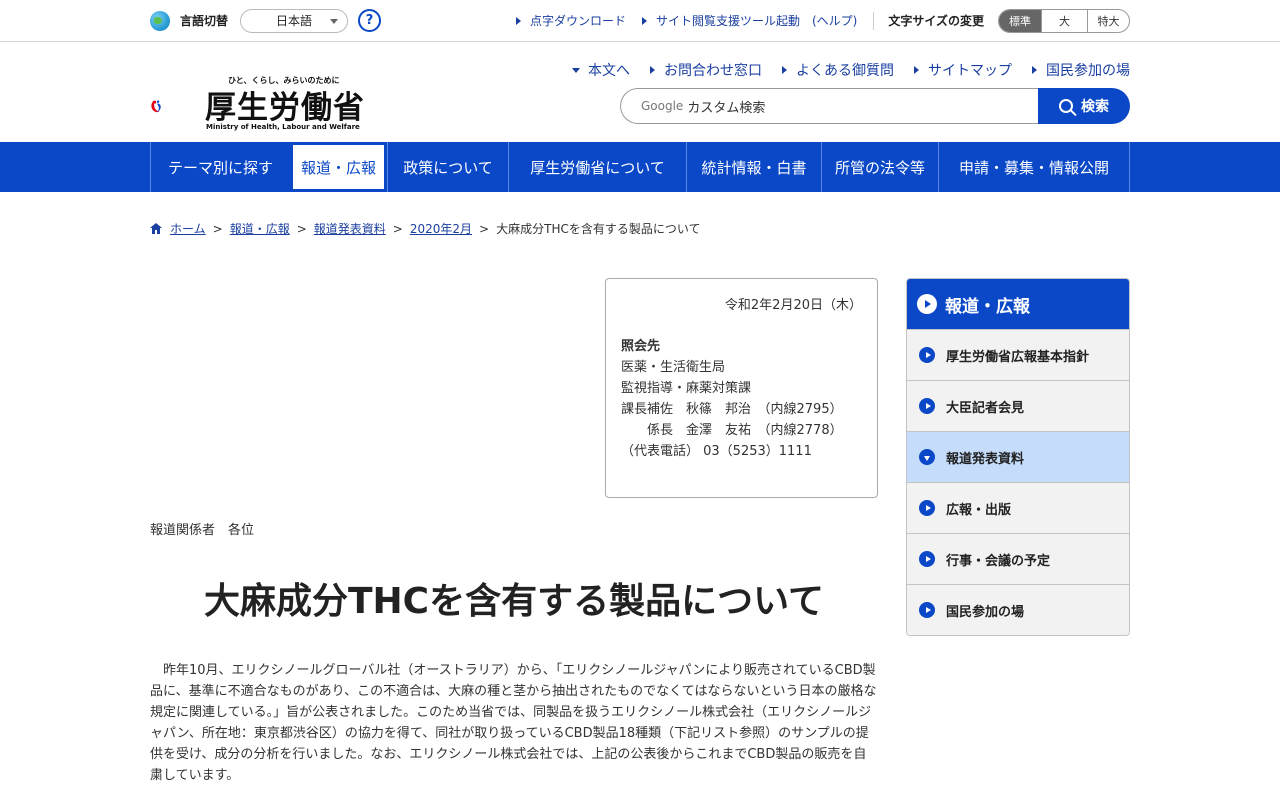  What do you see at coordinates (1034, 167) in the screenshot?
I see `gnav-item-applications: 申請・募集・情報公開` at bounding box center [1034, 167].